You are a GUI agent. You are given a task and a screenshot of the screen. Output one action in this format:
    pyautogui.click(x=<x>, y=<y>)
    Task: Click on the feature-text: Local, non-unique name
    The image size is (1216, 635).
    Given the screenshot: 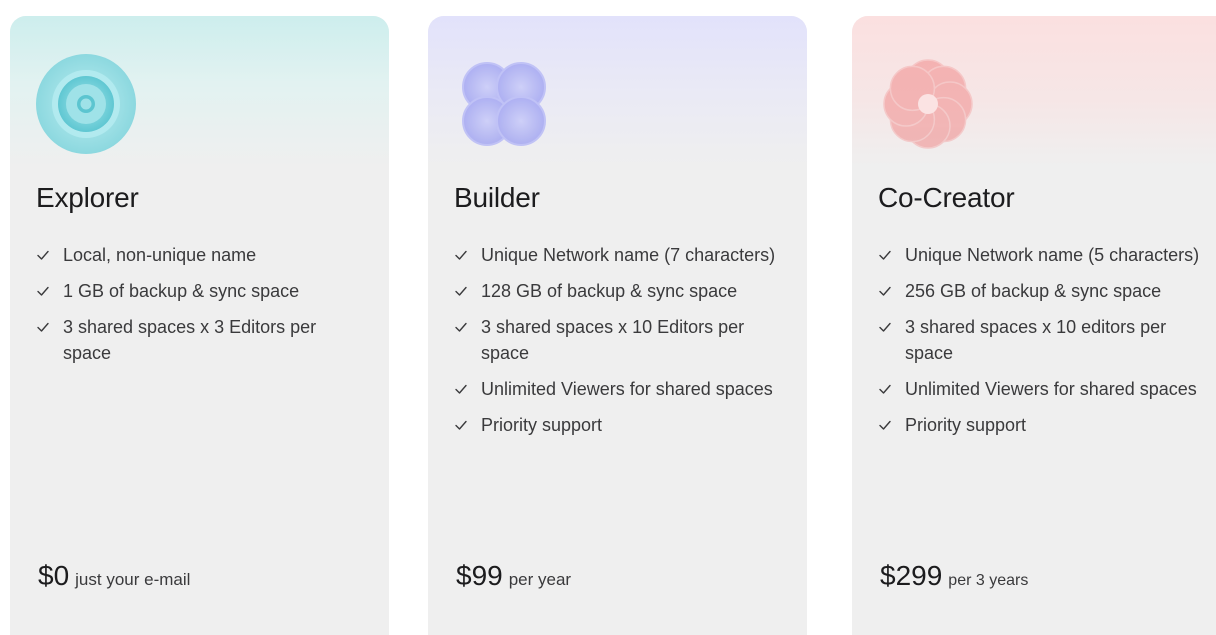 What is the action you would take?
    pyautogui.click(x=160, y=255)
    